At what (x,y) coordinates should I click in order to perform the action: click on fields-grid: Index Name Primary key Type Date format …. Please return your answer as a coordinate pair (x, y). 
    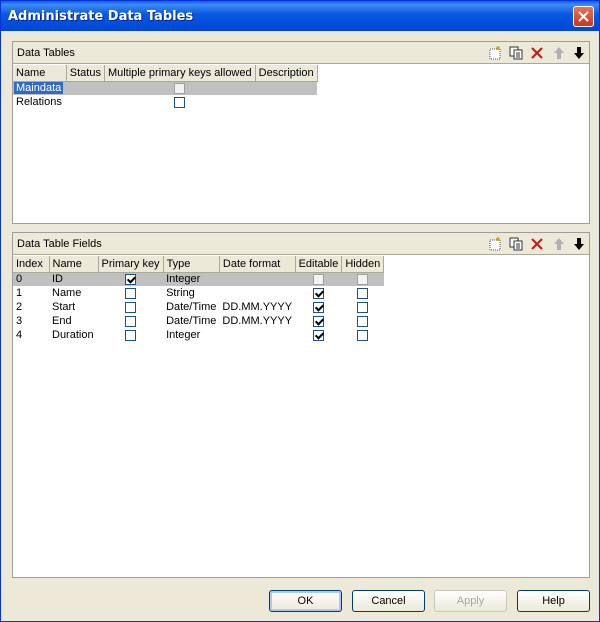
    Looking at the image, I should click on (199, 299).